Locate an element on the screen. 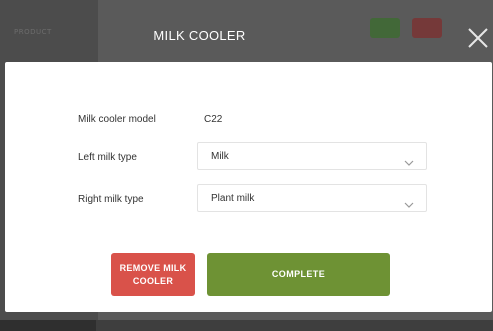  dialog-title: MILK COOLER is located at coordinates (199, 35).